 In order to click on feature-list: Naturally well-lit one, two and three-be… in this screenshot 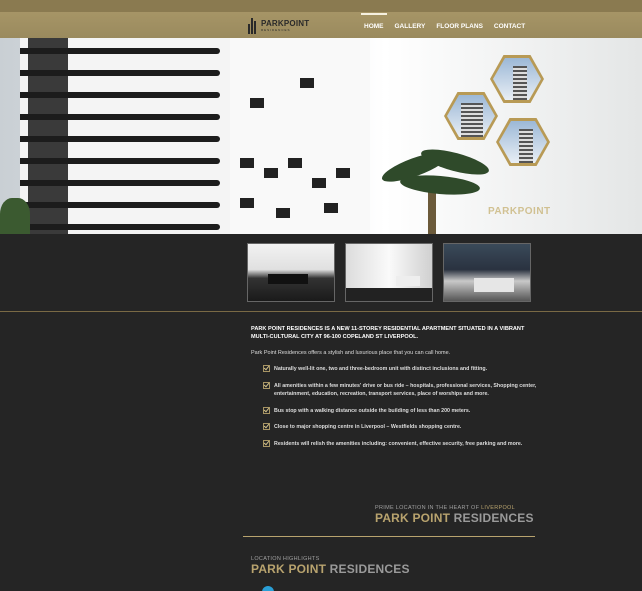, I will do `click(396, 406)`.